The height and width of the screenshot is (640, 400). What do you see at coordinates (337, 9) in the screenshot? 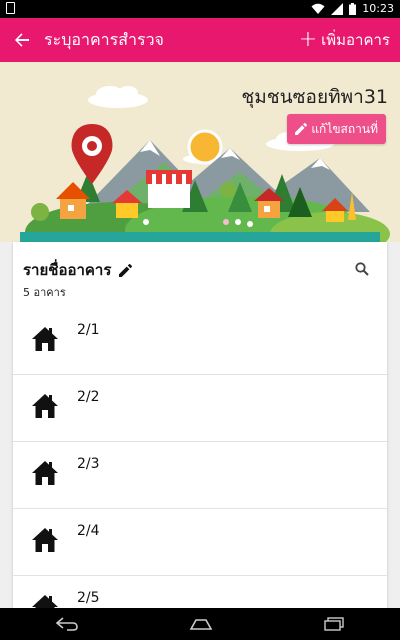
I see `signal-icon` at bounding box center [337, 9].